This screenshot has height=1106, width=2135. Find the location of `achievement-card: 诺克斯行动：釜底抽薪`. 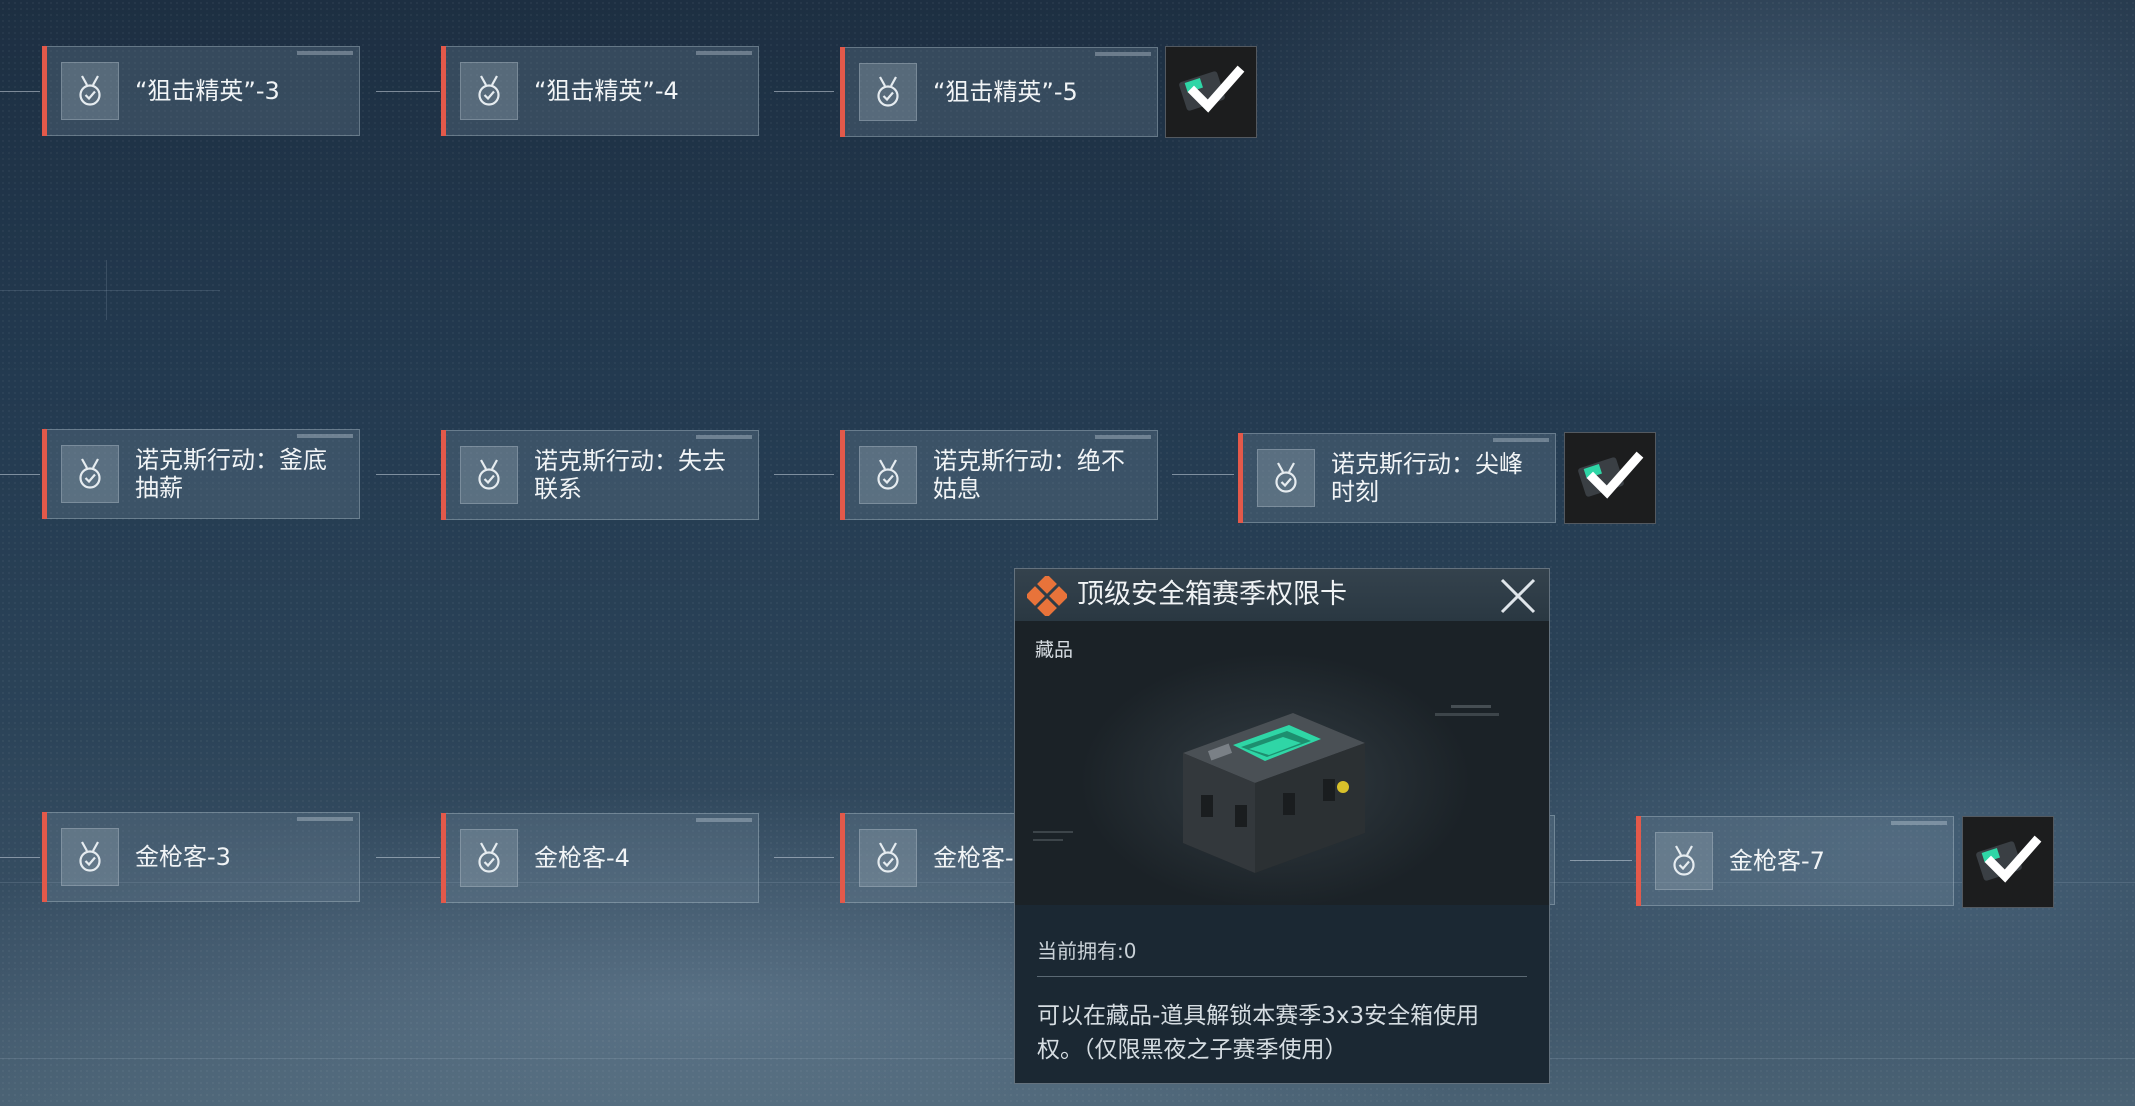

achievement-card: 诺克斯行动：釜底抽薪 is located at coordinates (201, 474).